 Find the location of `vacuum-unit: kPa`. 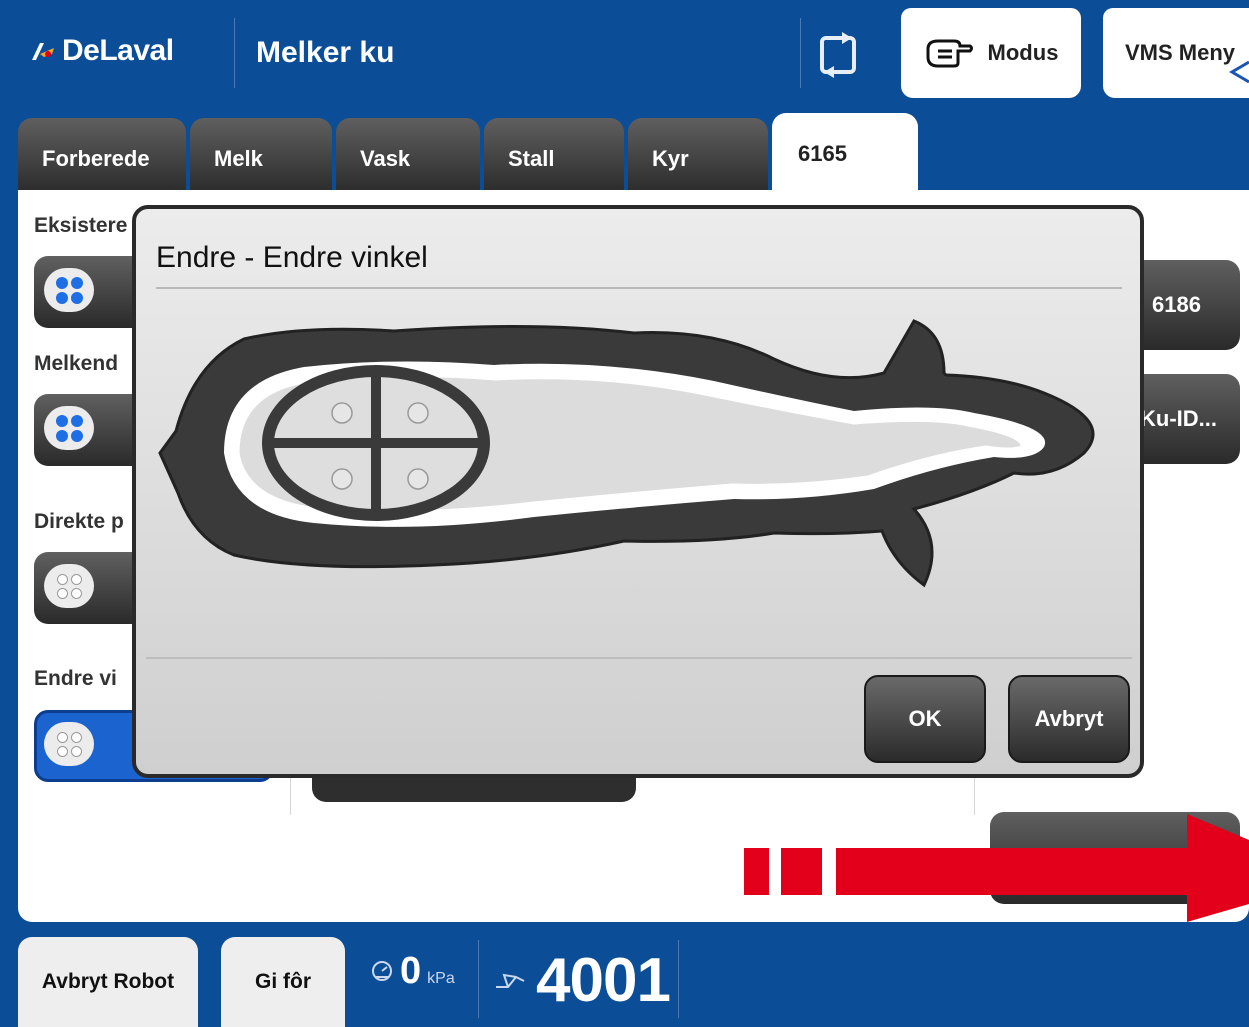

vacuum-unit: kPa is located at coordinates (441, 978).